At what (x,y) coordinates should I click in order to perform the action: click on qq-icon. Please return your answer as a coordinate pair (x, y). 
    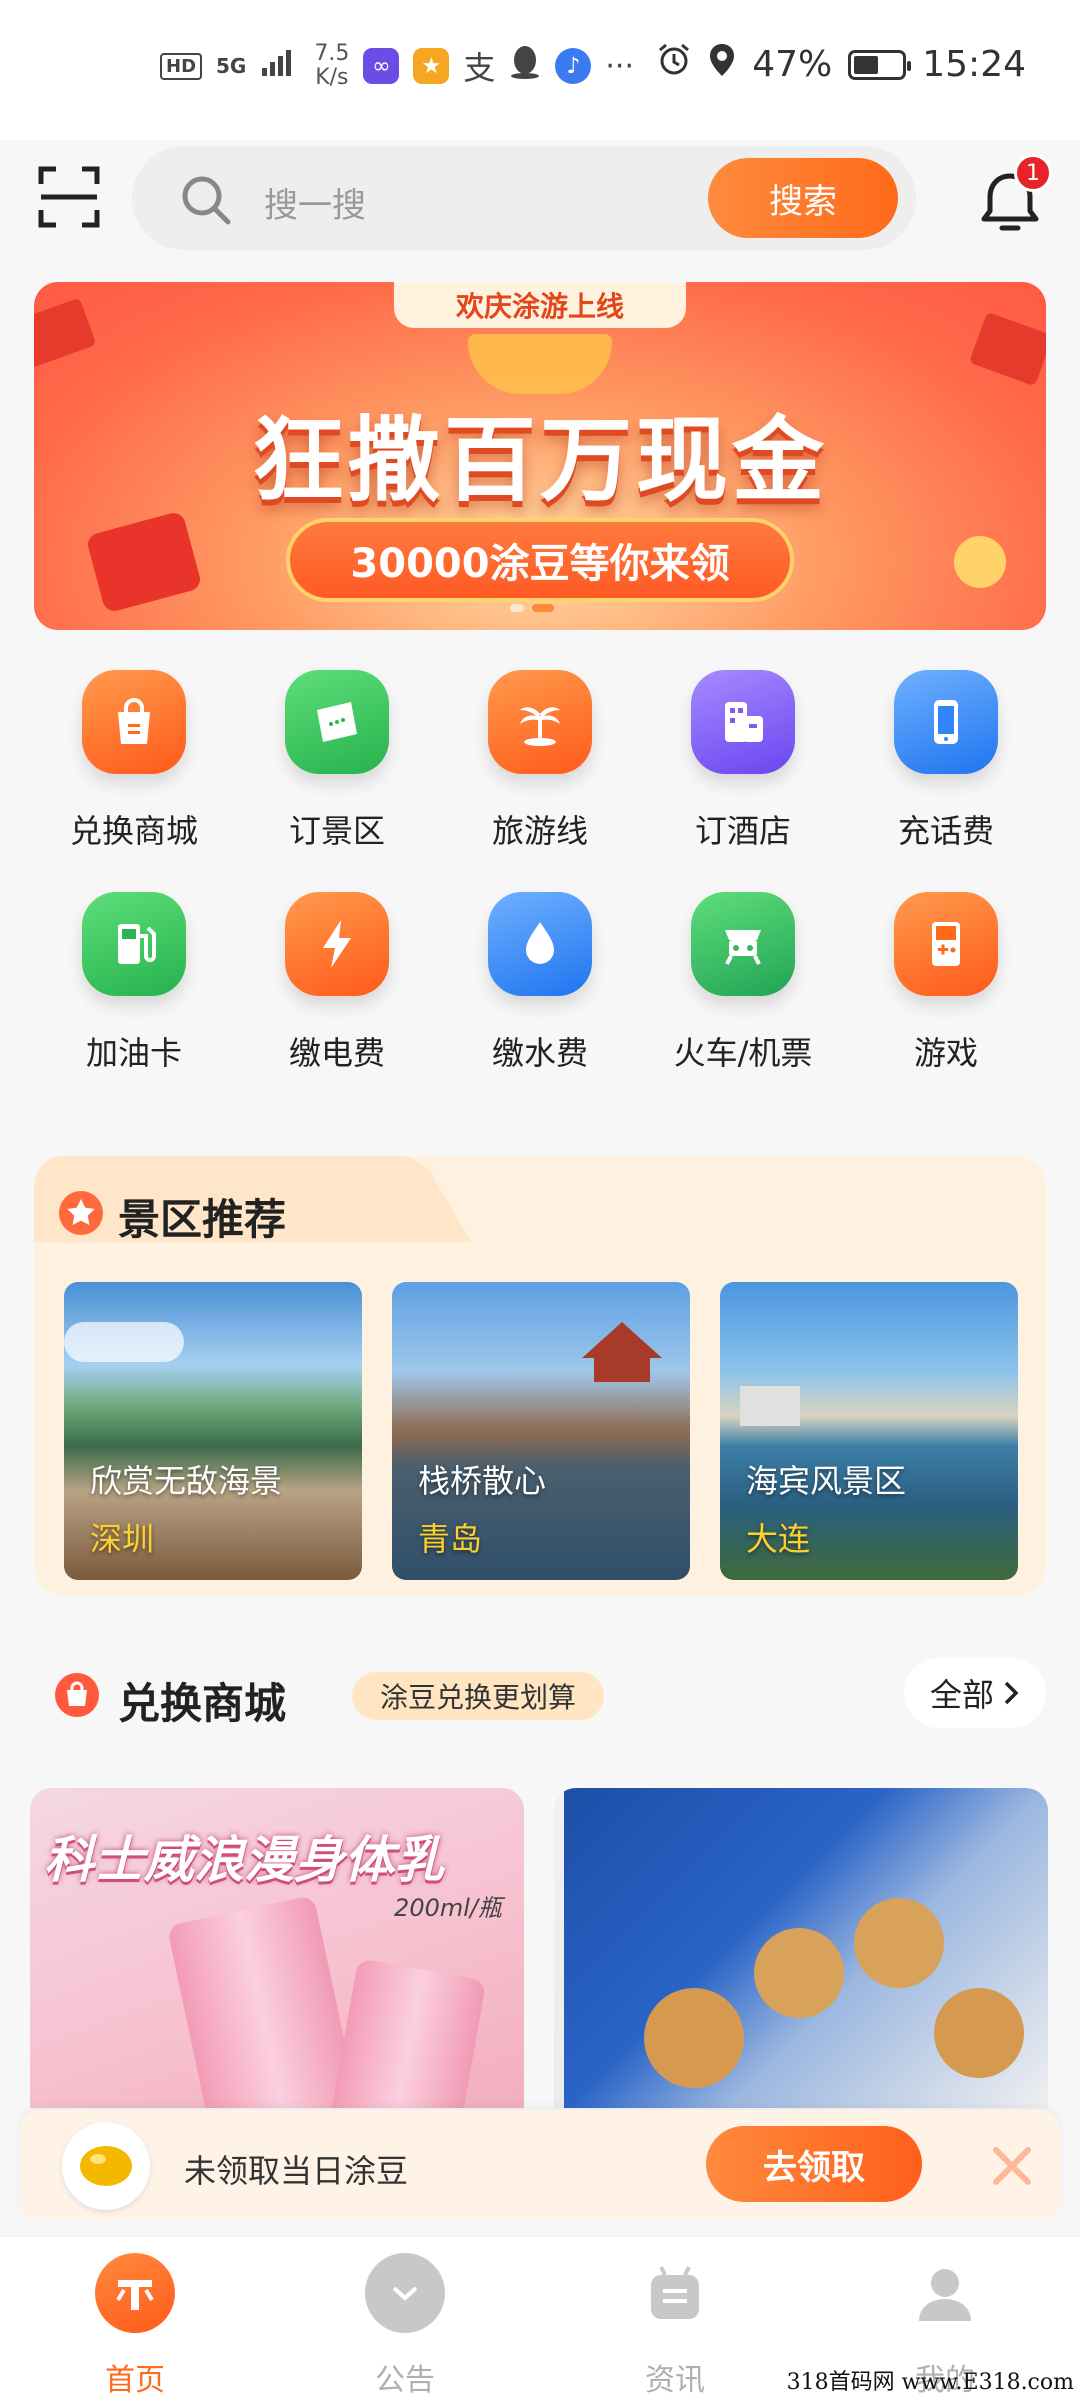
    Looking at the image, I should click on (525, 66).